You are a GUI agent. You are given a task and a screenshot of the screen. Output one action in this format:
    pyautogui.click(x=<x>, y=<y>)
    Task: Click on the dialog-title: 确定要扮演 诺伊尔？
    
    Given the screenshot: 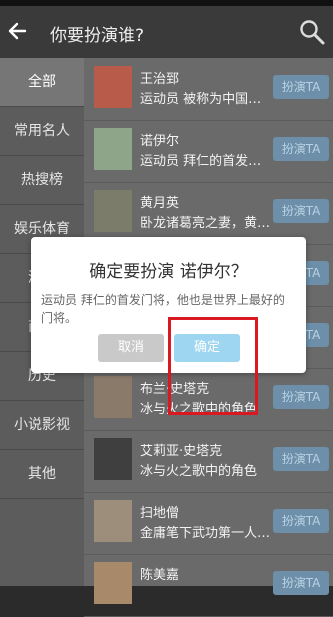 What is the action you would take?
    pyautogui.click(x=168, y=272)
    